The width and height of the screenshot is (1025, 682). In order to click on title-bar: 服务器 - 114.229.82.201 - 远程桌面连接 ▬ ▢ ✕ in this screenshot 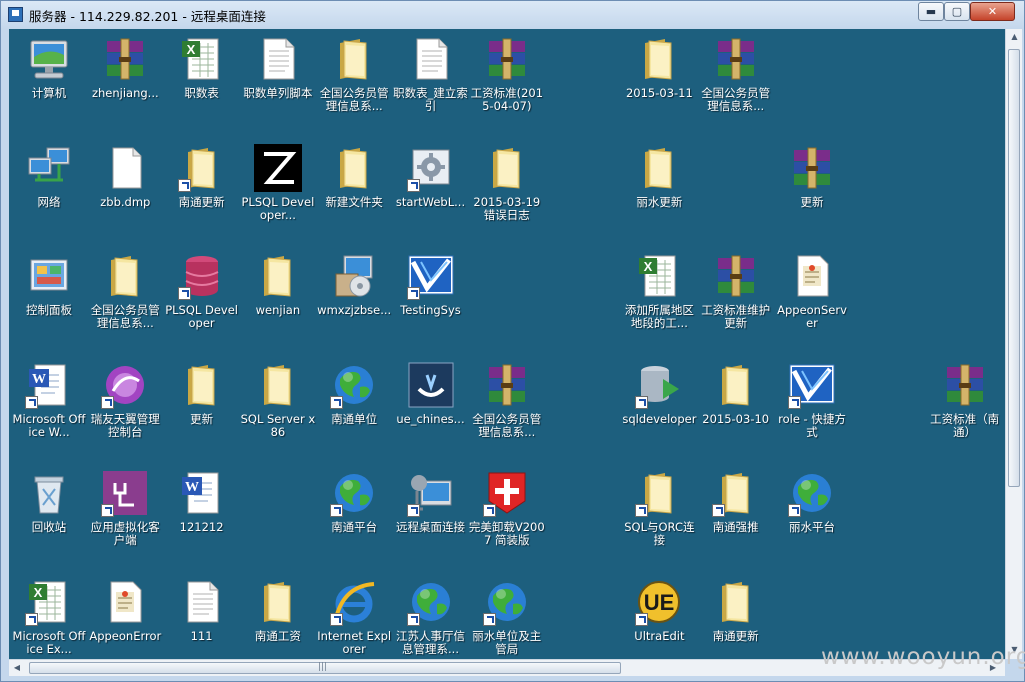, I will do `click(512, 15)`.